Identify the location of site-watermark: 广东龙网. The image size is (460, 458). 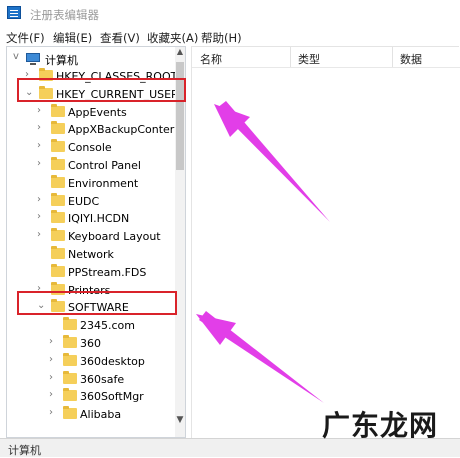
(380, 425).